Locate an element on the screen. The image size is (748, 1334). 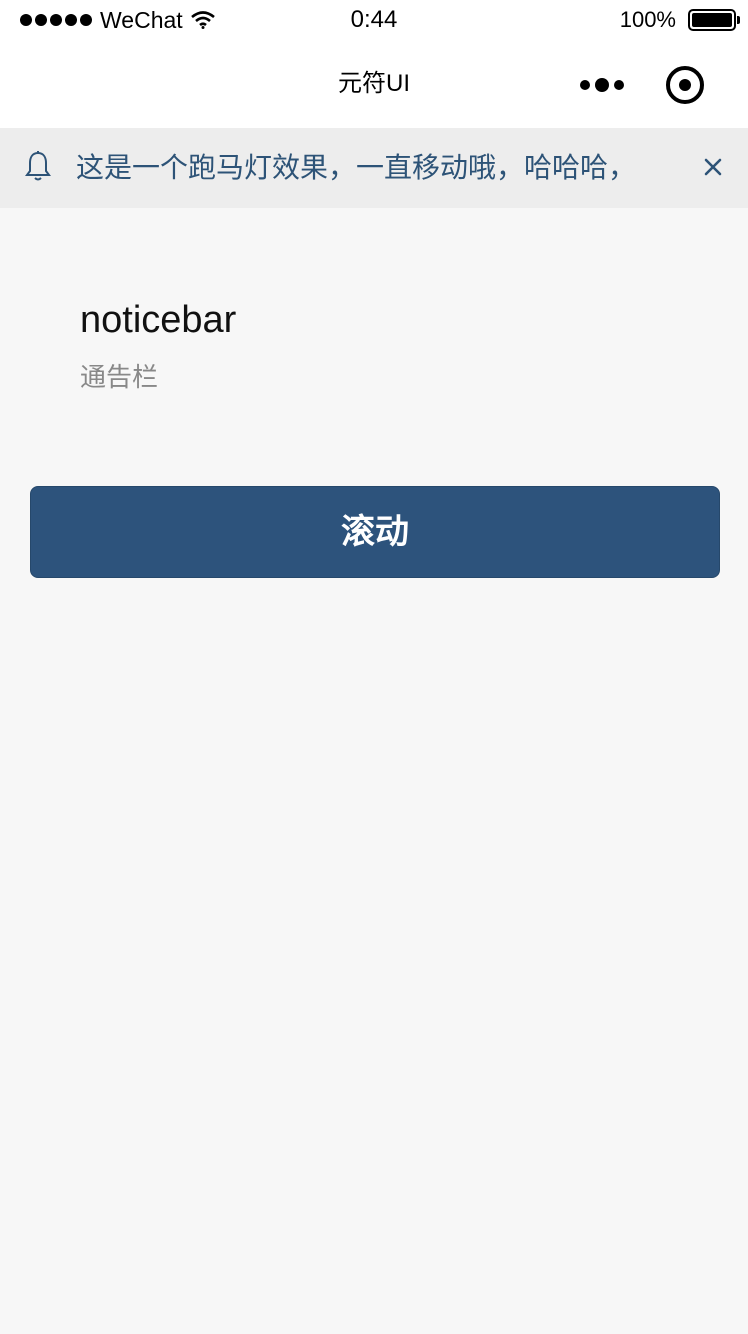
component-title: noticebar is located at coordinates (158, 320).